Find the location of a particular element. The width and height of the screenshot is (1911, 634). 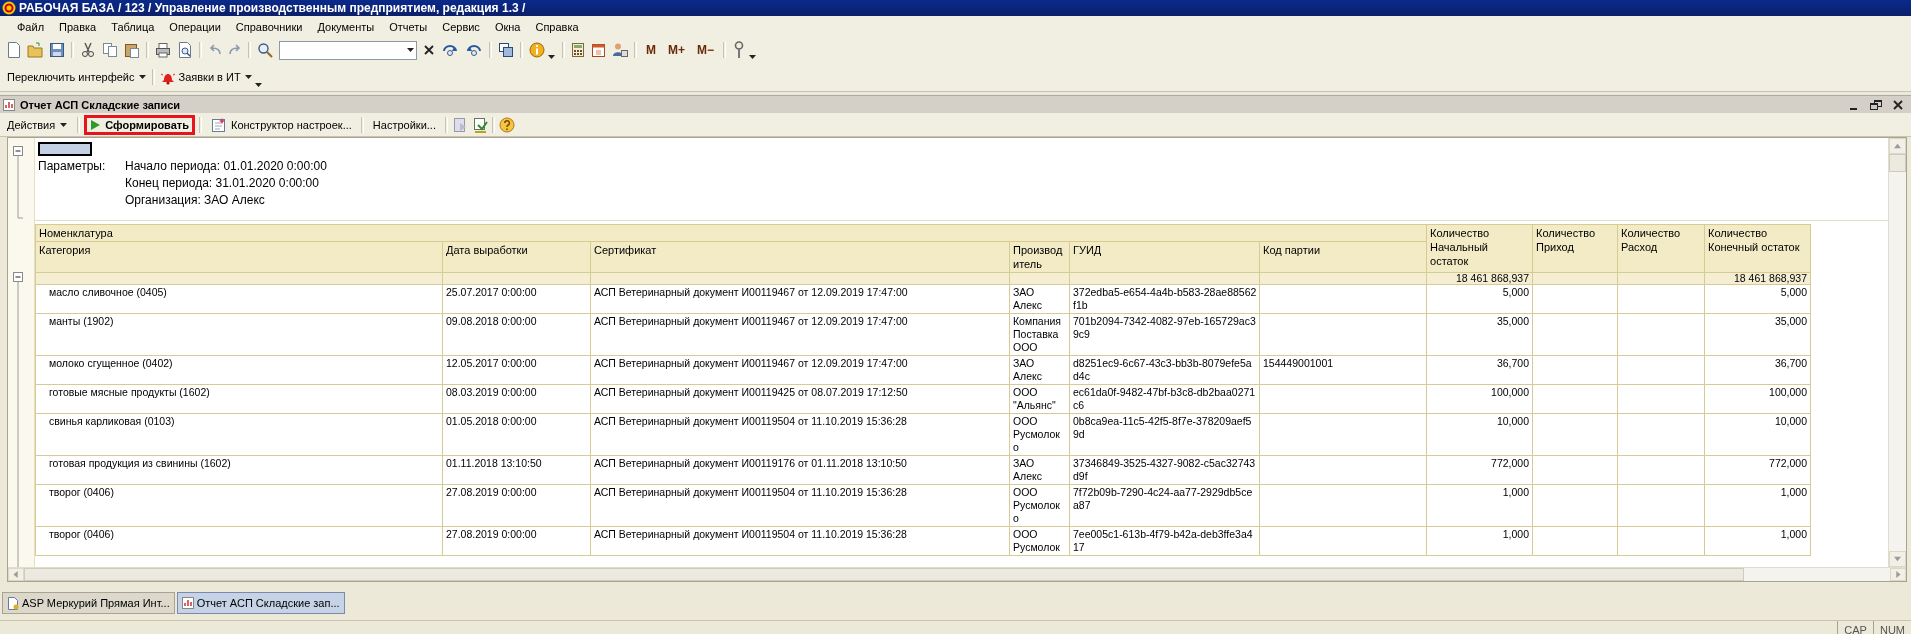

window-title: РАБОЧАЯ БАЗА / 123 / Управление производственным предприятием, редакция 1.3 / is located at coordinates (272, 8).